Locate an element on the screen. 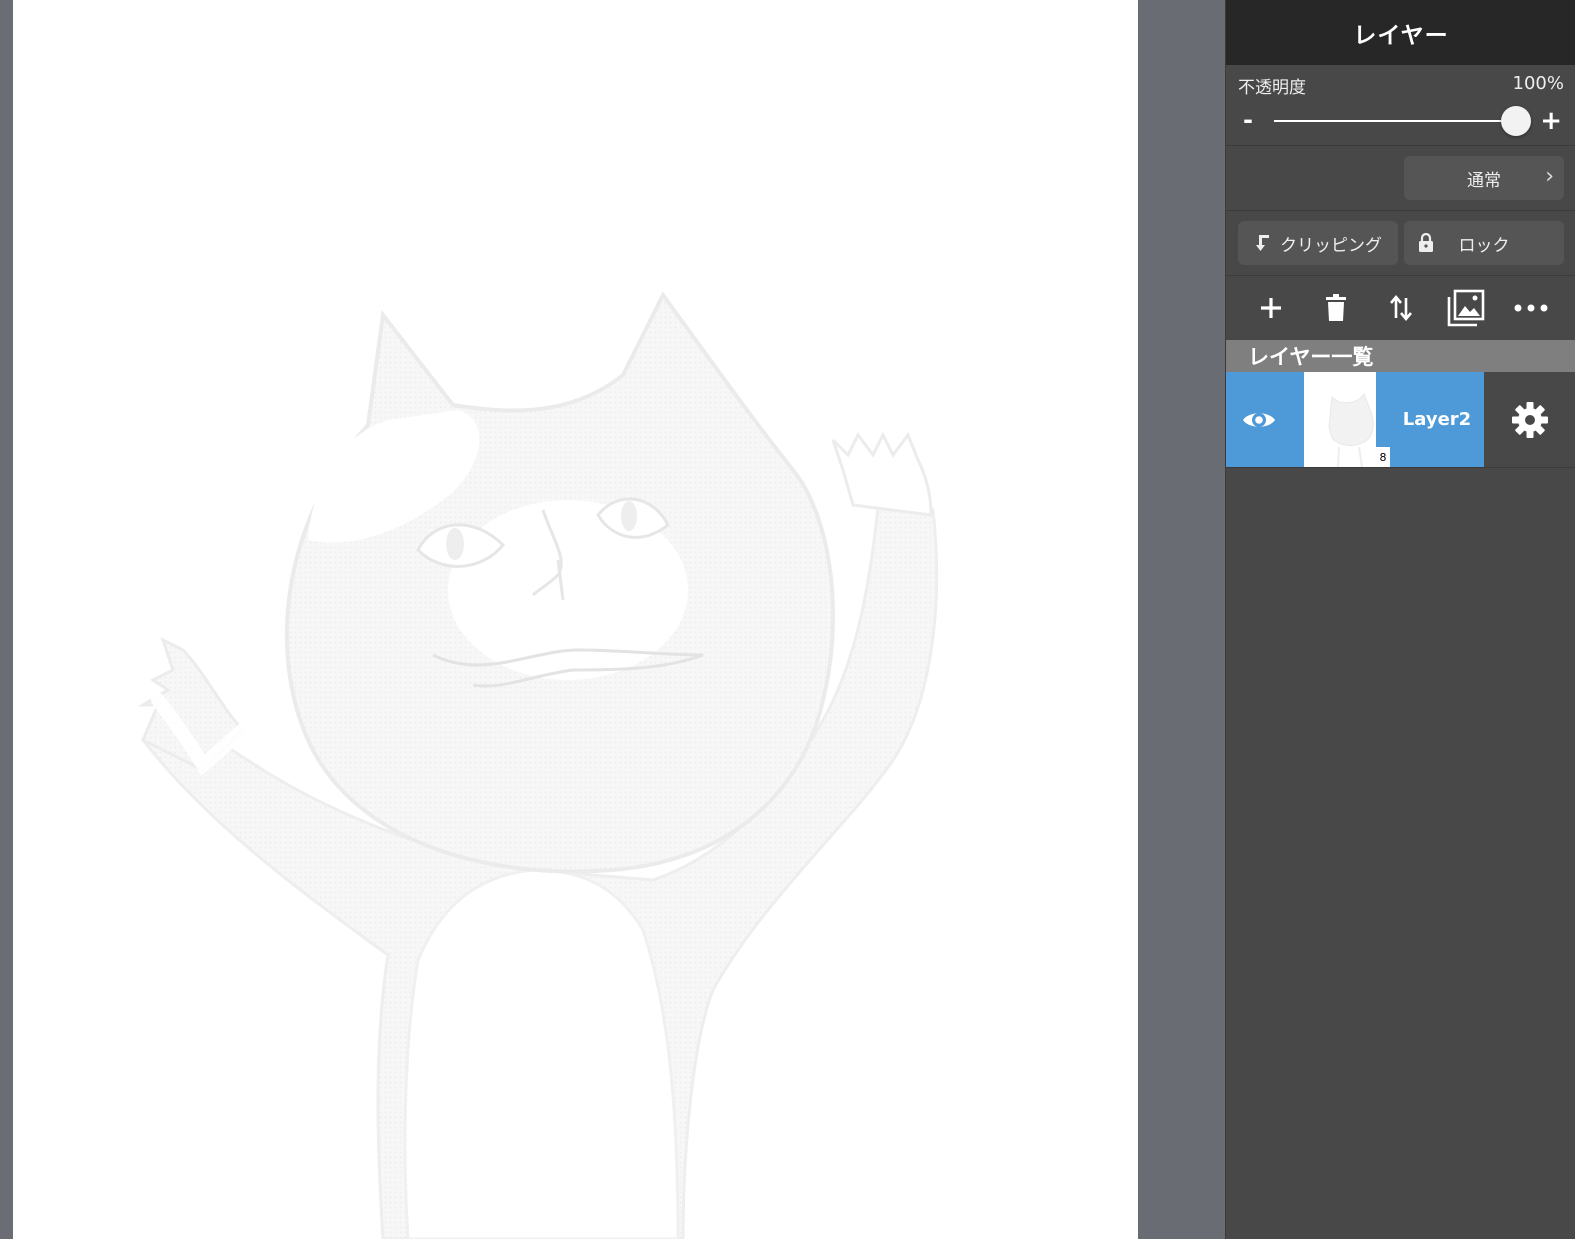  blend-section: 通常 › is located at coordinates (1400, 178).